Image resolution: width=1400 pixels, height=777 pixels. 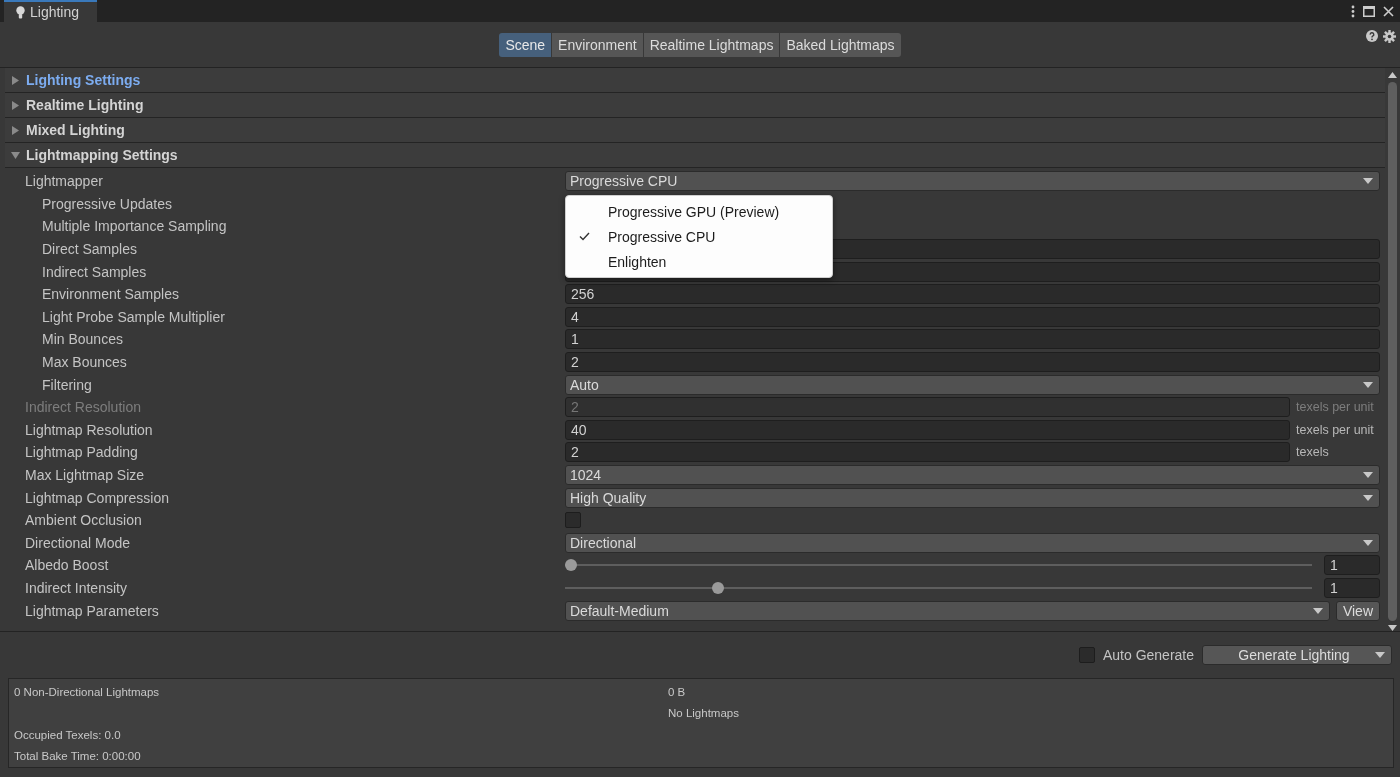 What do you see at coordinates (68, 734) in the screenshot?
I see `stat-text: Occupied Texels: 0.0` at bounding box center [68, 734].